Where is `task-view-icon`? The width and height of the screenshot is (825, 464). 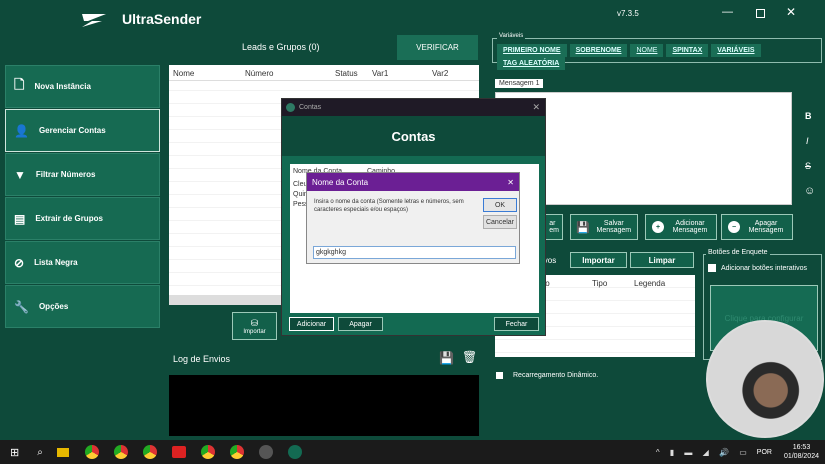 task-view-icon is located at coordinates (62, 452).